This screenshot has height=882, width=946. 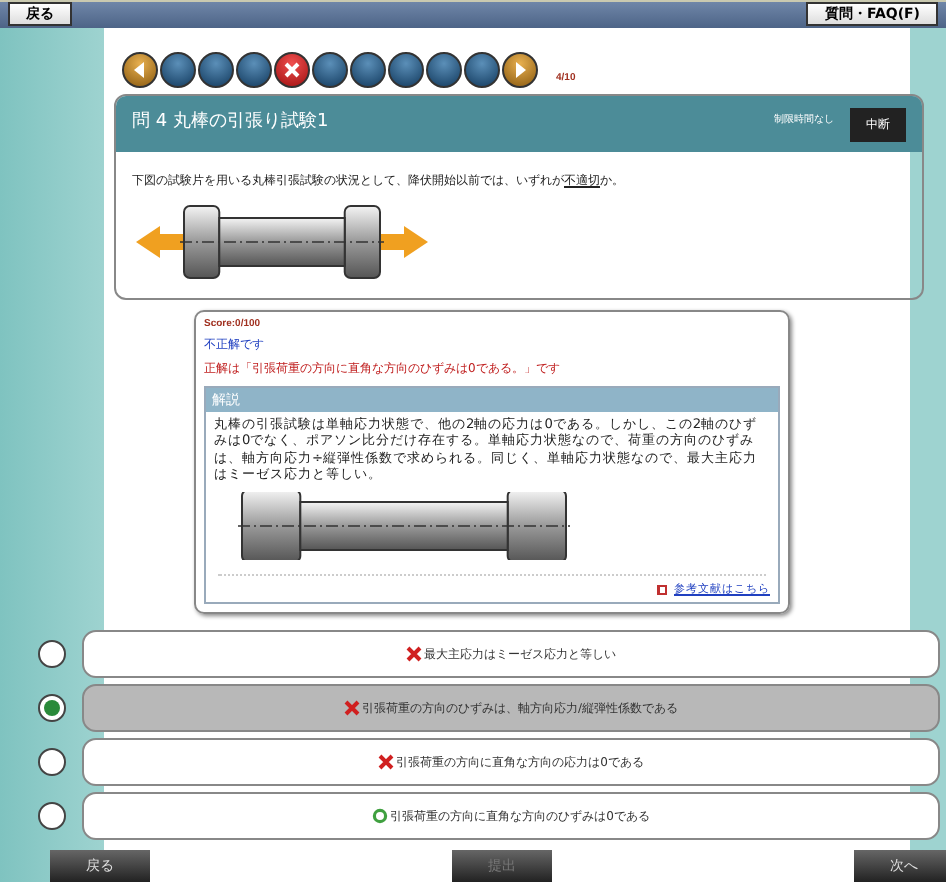 I want to click on cross-icon, so click(x=292, y=69).